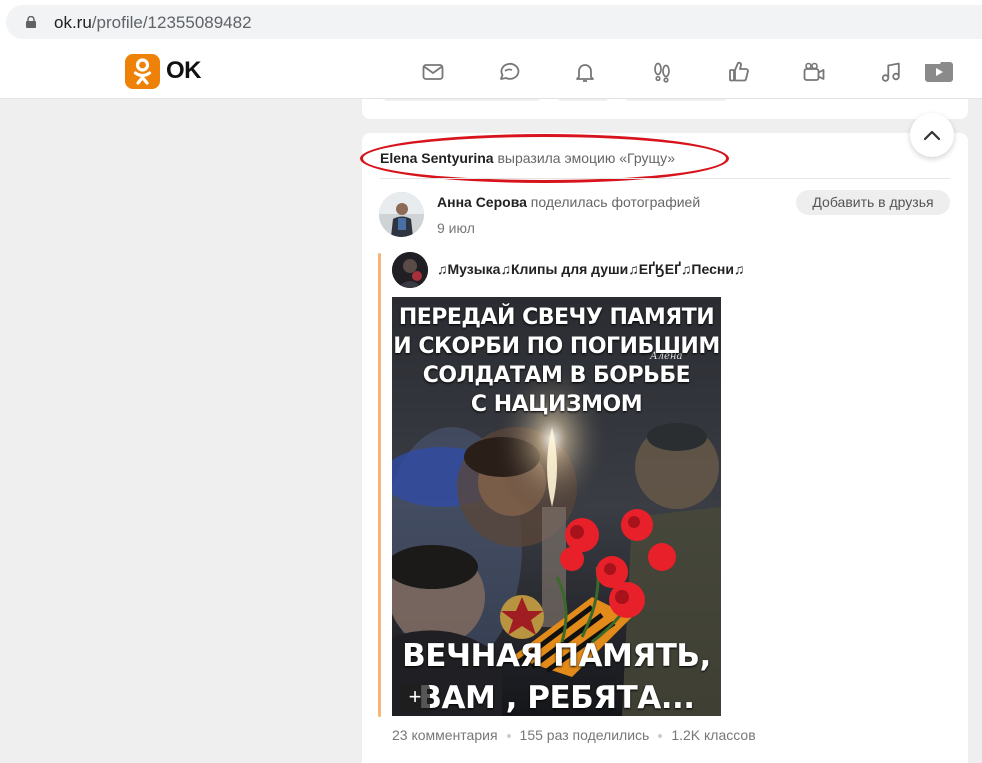 The image size is (982, 763). I want to click on divider, so click(665, 178).